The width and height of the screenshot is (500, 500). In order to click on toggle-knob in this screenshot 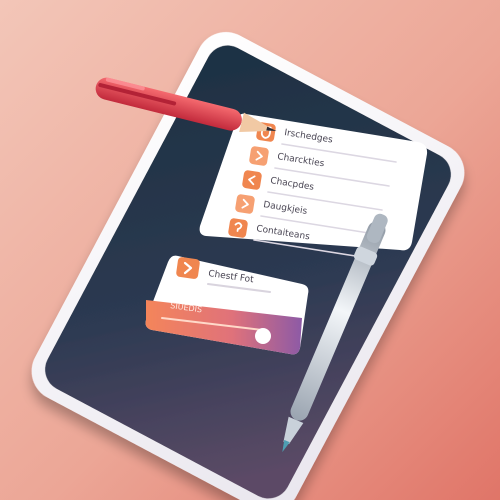, I will do `click(263, 336)`.